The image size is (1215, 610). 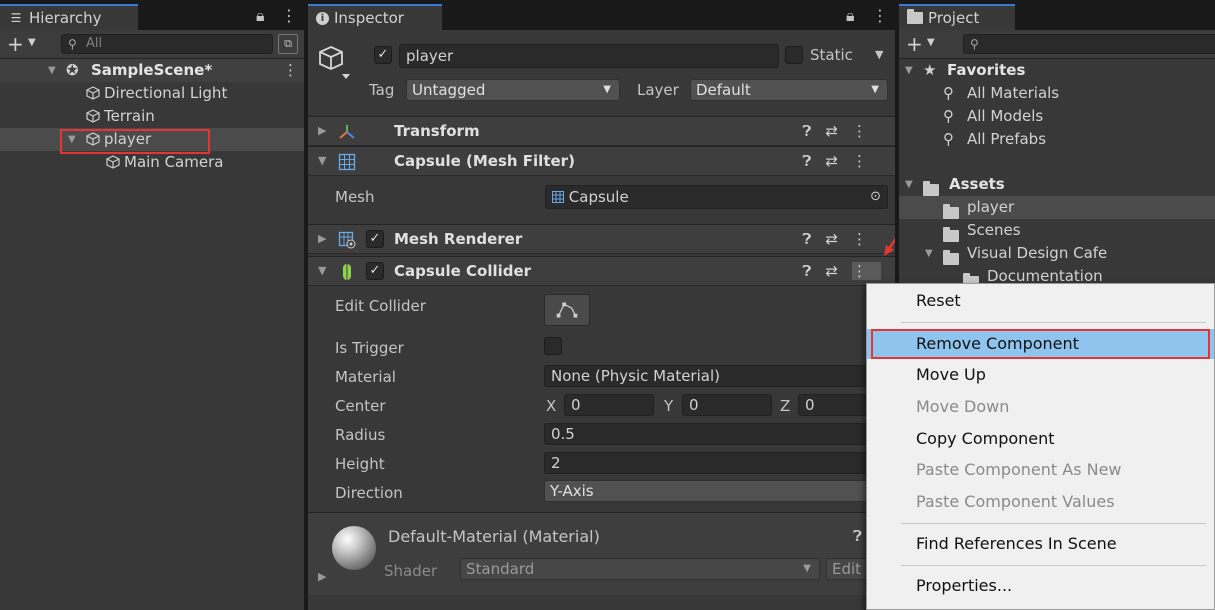 What do you see at coordinates (640, 569) in the screenshot?
I see `shader-dropdown: Standard ▼` at bounding box center [640, 569].